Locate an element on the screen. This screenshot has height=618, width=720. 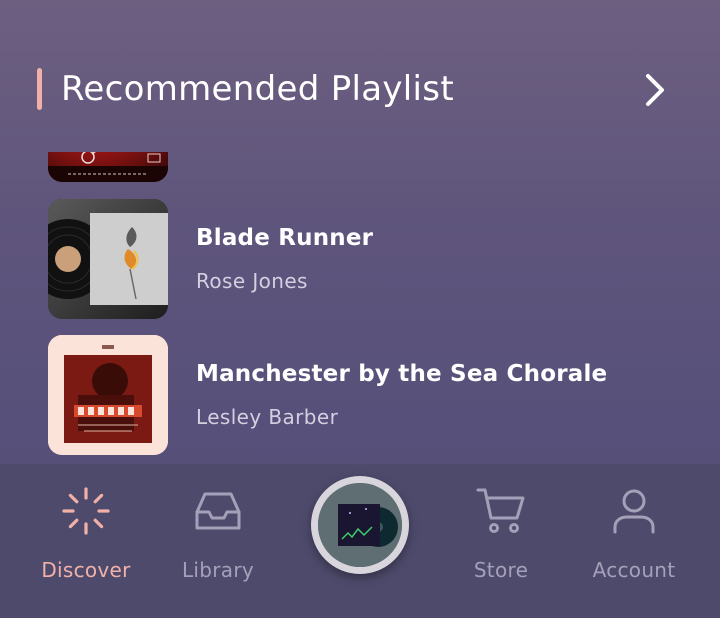
loader-icon is located at coordinates (86, 511).